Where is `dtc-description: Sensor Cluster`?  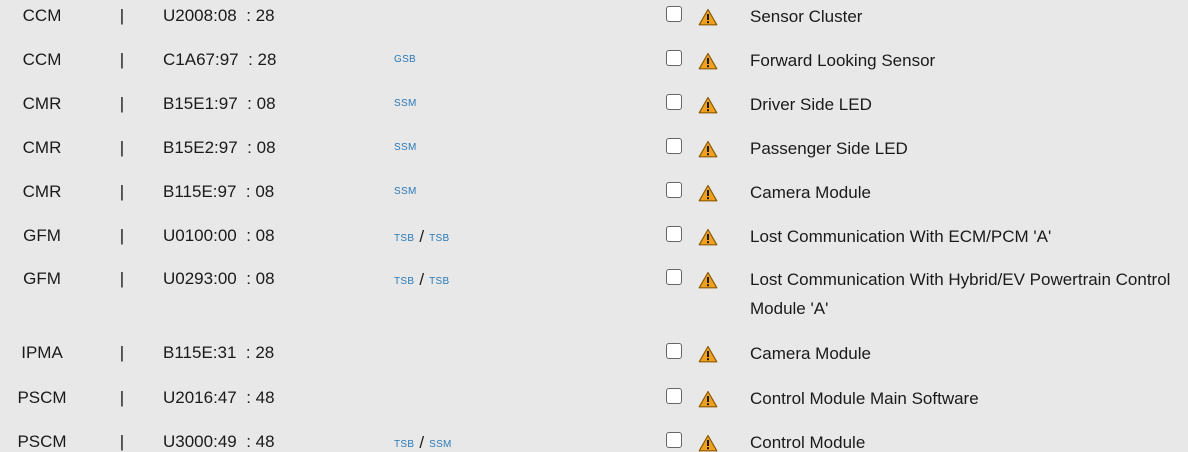
dtc-description: Sensor Cluster is located at coordinates (806, 16).